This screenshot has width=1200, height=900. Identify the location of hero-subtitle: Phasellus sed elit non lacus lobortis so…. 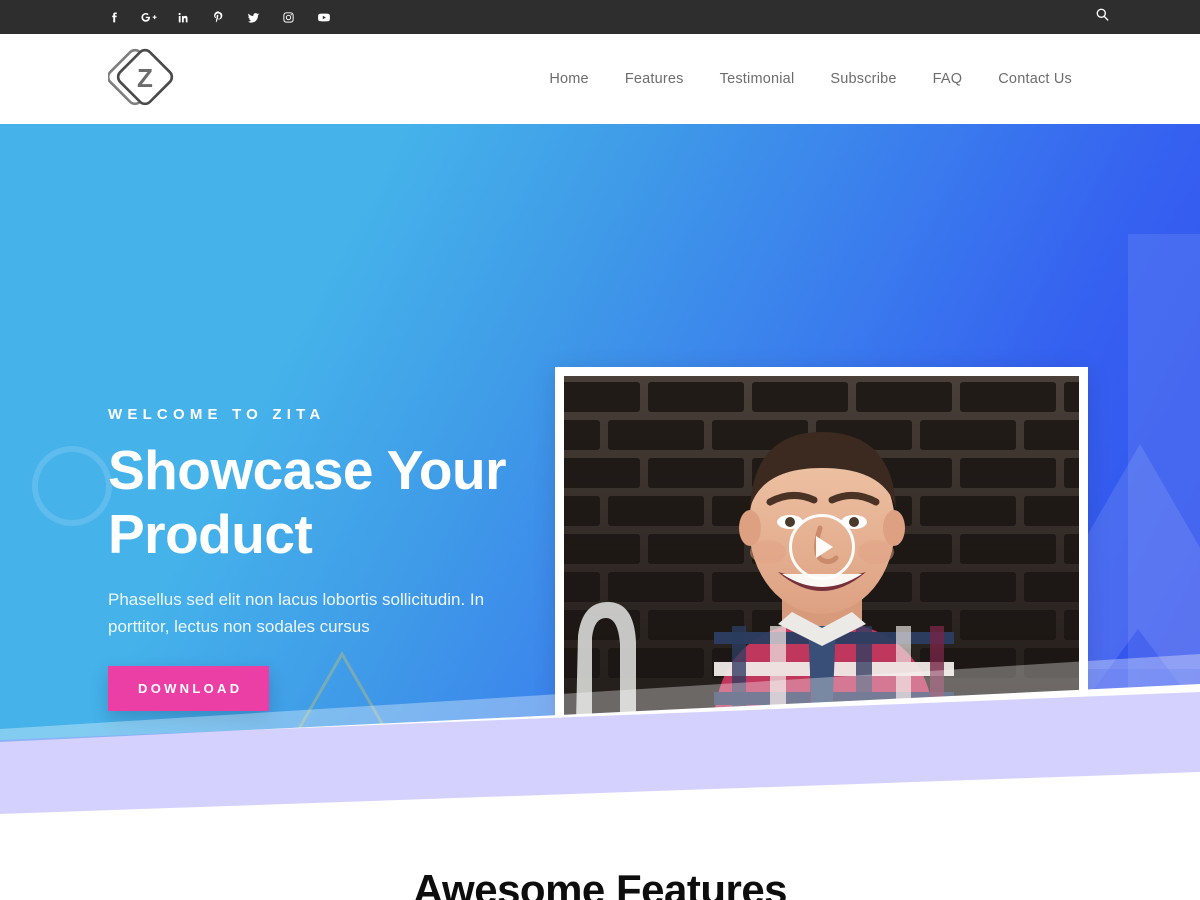
(296, 613).